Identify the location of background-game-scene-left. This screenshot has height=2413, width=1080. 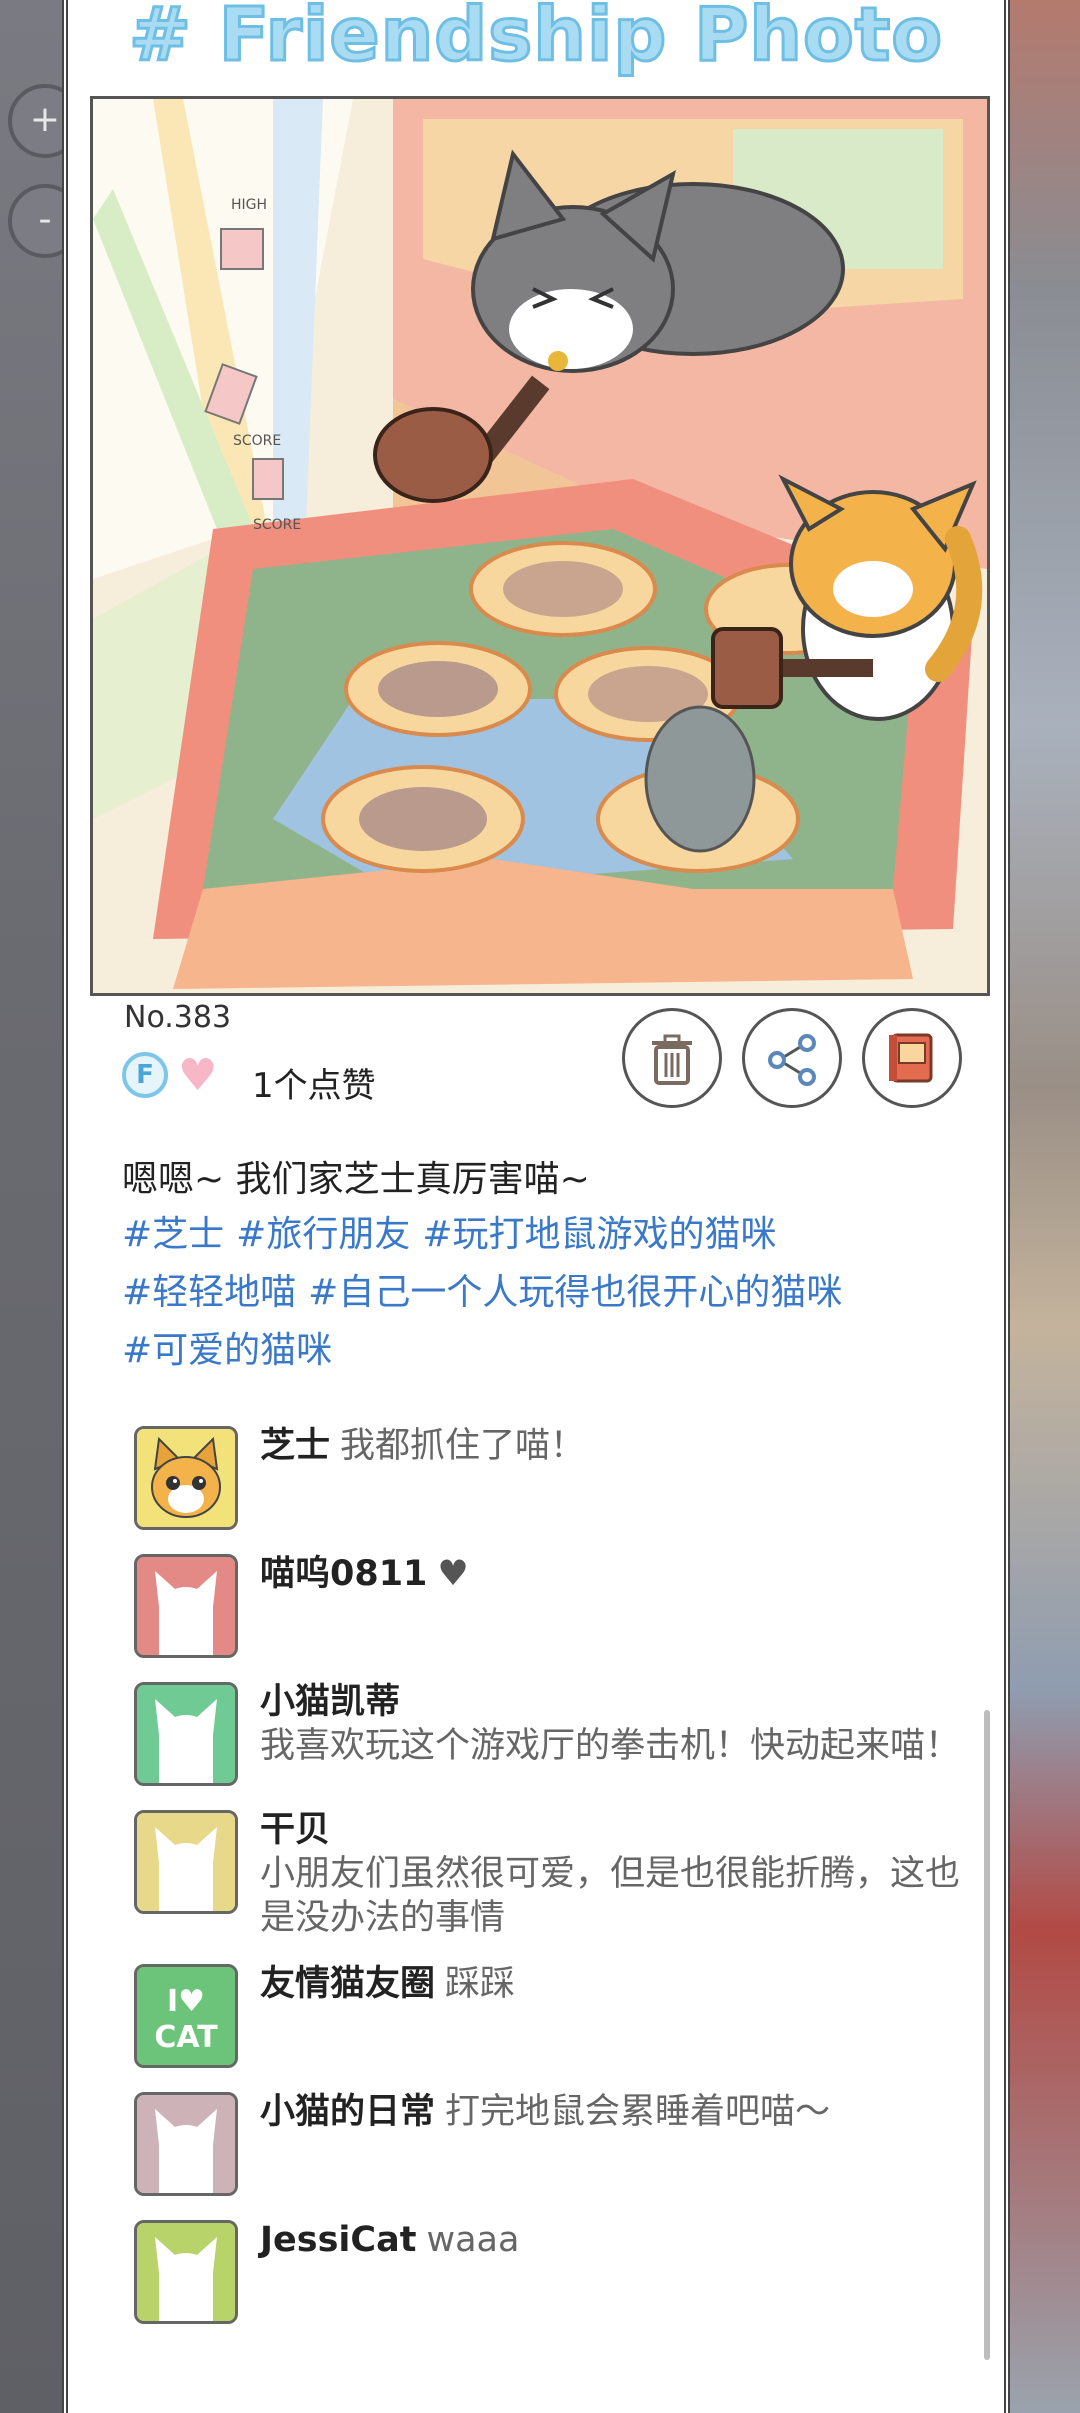
(31, 1206).